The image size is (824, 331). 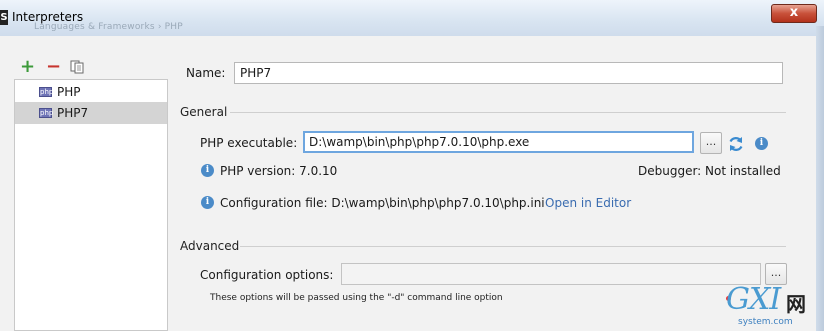 What do you see at coordinates (513, 246) in the screenshot?
I see `advanced-divider` at bounding box center [513, 246].